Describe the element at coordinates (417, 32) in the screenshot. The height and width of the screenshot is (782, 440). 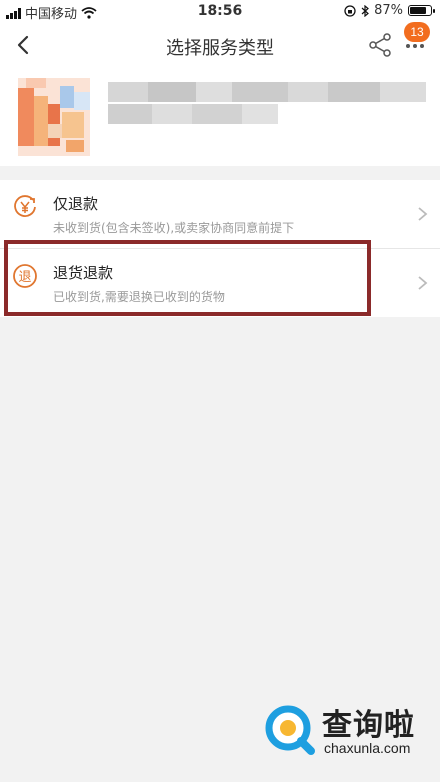
I see `notification-badge: 13` at that location.